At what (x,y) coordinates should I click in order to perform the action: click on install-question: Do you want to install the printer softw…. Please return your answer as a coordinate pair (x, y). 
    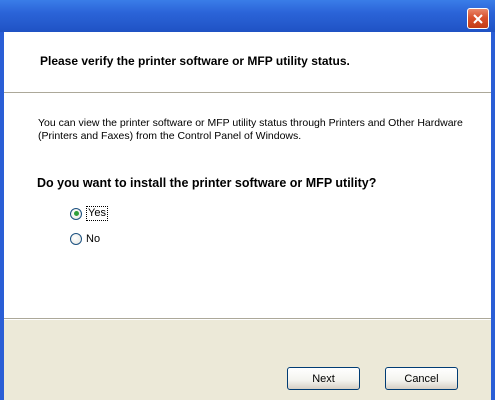
    Looking at the image, I should click on (207, 183).